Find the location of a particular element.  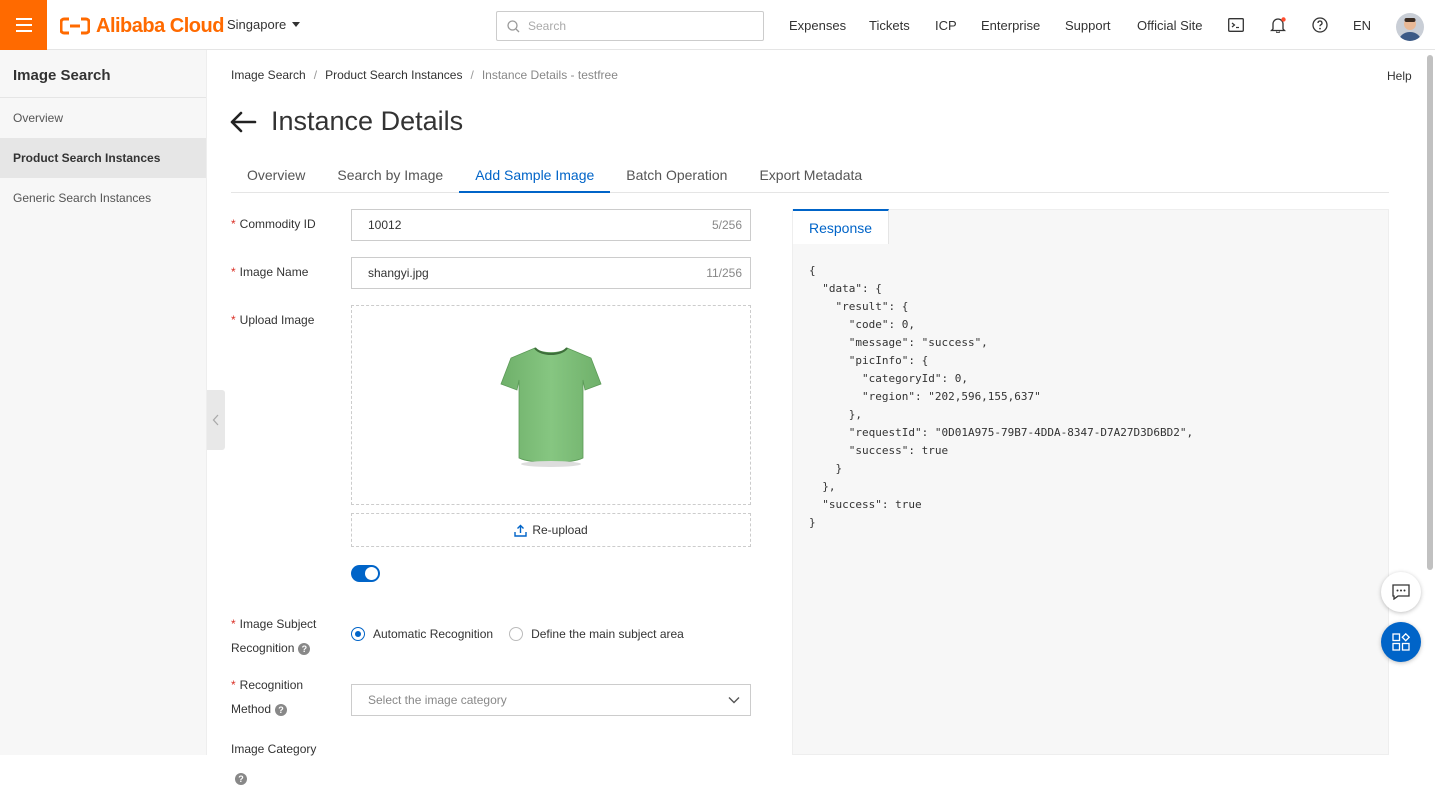

response-line: "result": { is located at coordinates (859, 306).